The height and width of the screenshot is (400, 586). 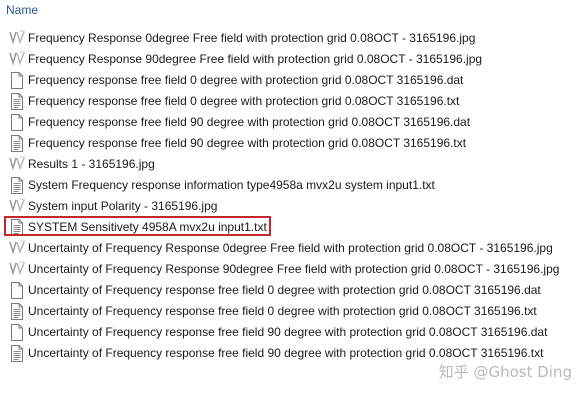 What do you see at coordinates (91, 164) in the screenshot?
I see `file-name: Results 1 - 3165196.jpg` at bounding box center [91, 164].